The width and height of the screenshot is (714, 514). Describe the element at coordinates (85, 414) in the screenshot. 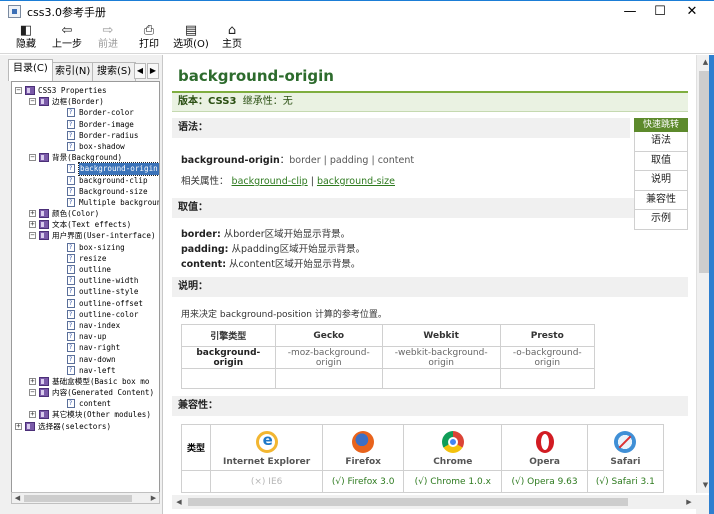

I see `tree-item: + 其它模块(Other modules)` at that location.